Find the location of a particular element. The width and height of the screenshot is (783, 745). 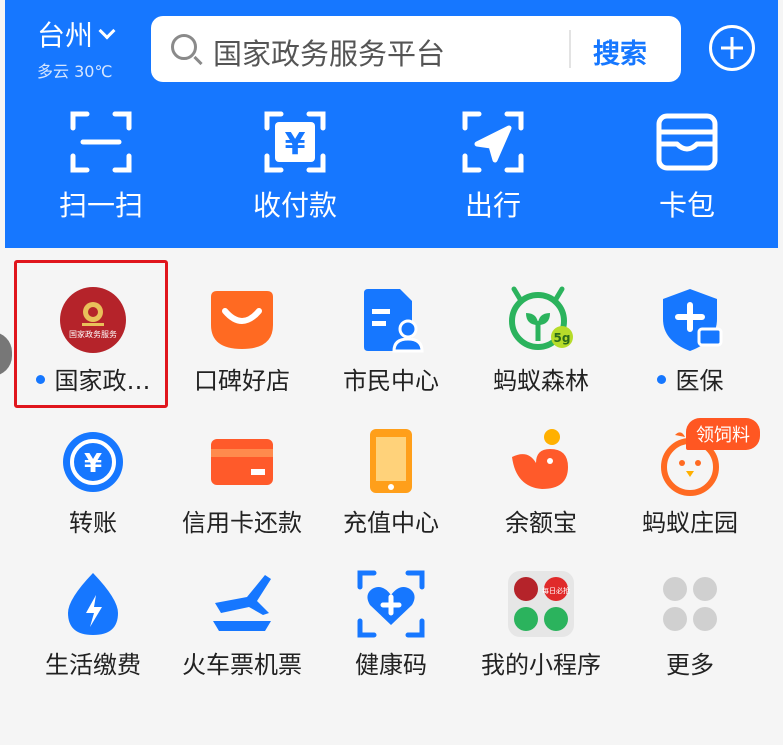

app-citizen-center: 市民中心 is located at coordinates (391, 340).